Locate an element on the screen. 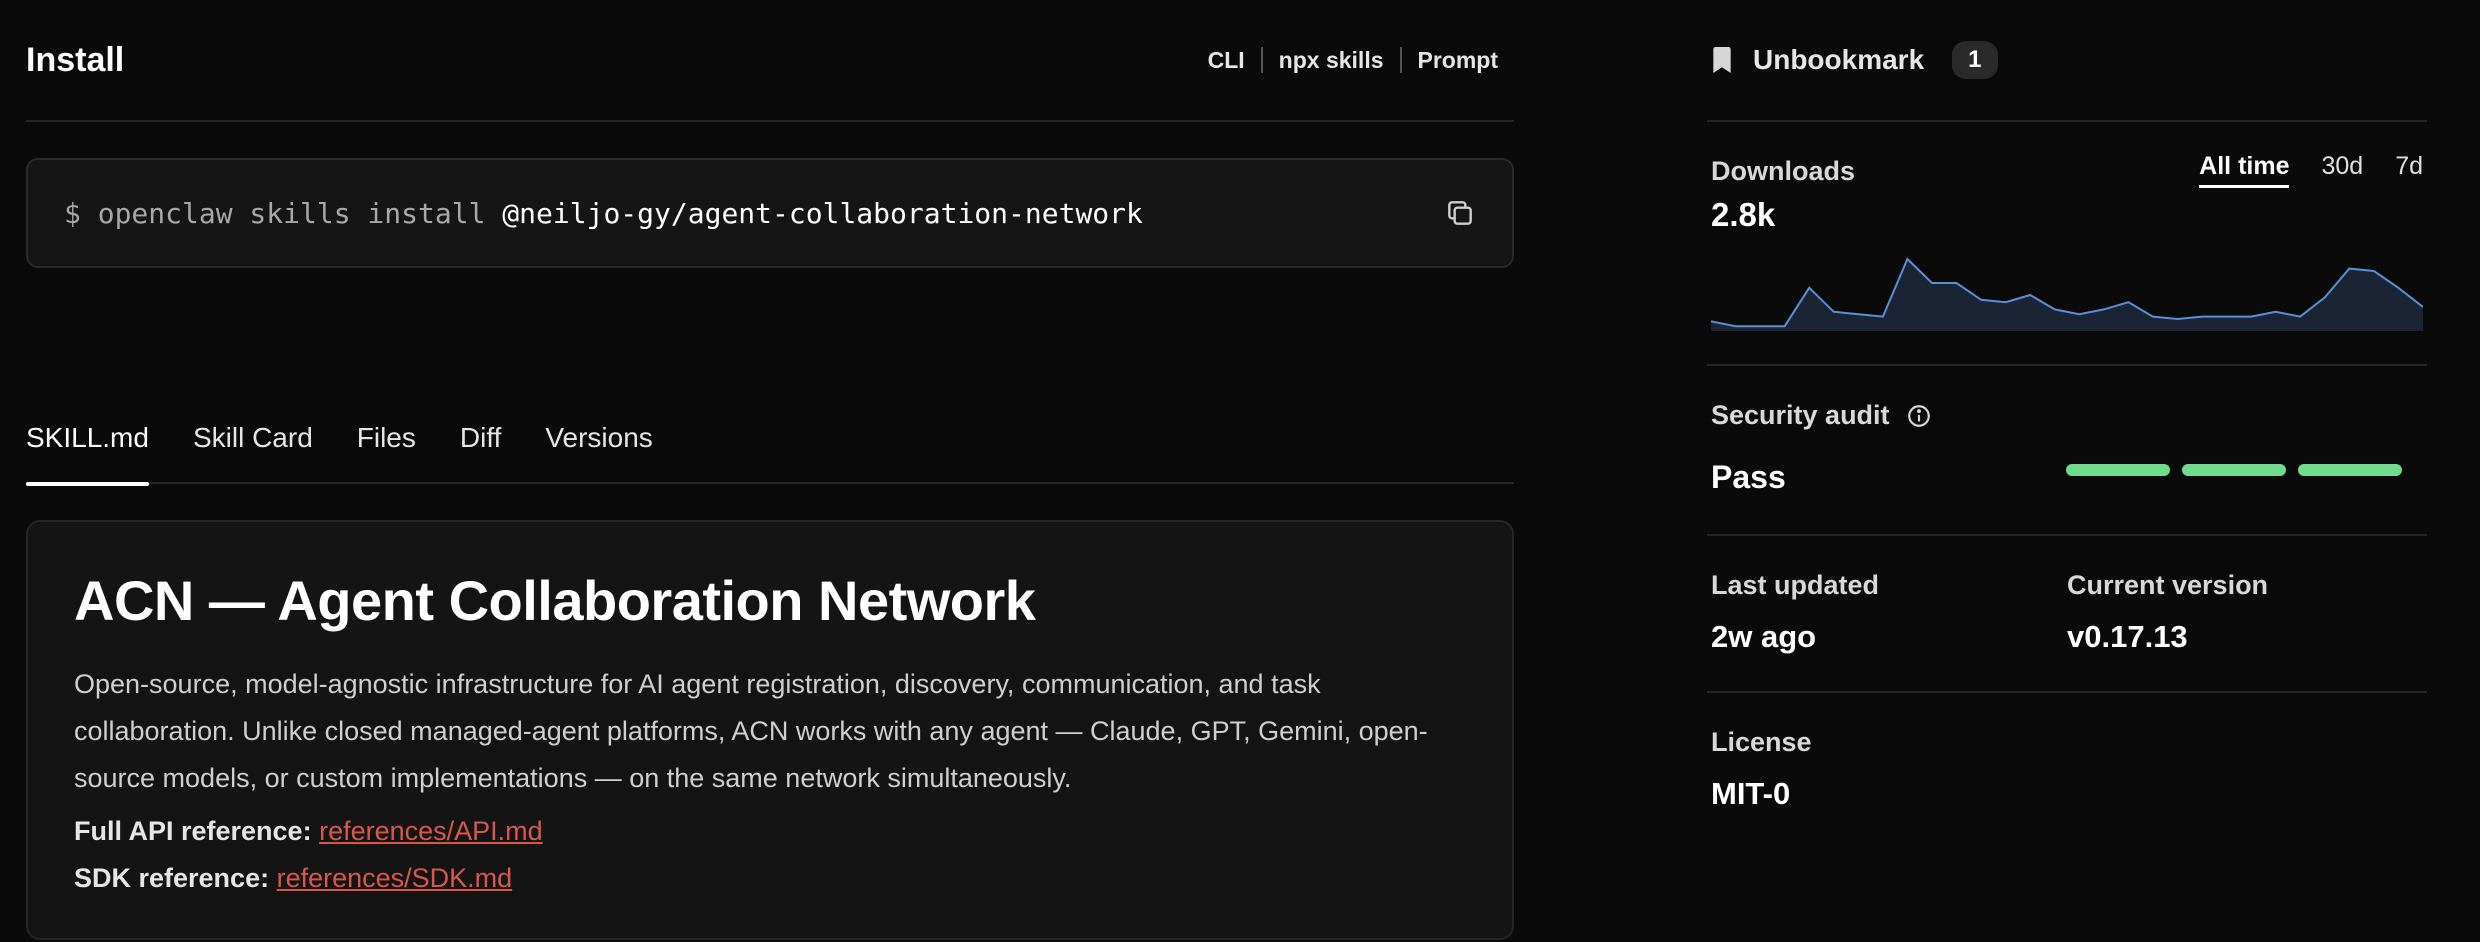  tab-skill-md: SKILL.md is located at coordinates (87, 452).